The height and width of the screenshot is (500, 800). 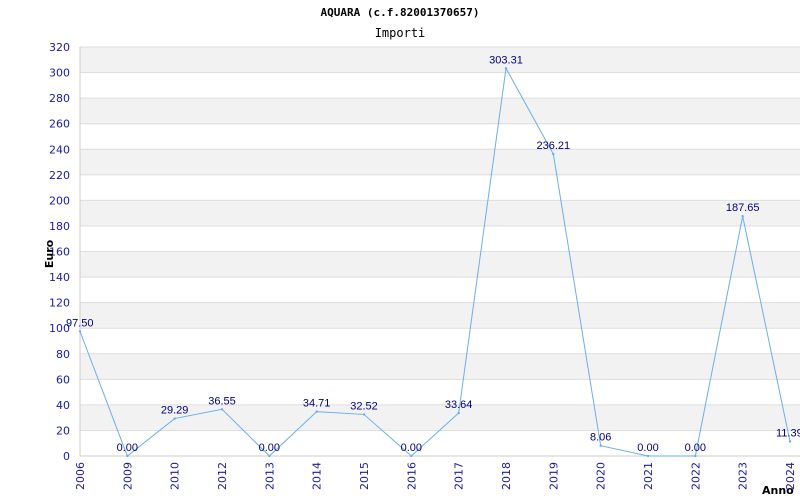 What do you see at coordinates (600, 438) in the screenshot?
I see `data-label: 8.06` at bounding box center [600, 438].